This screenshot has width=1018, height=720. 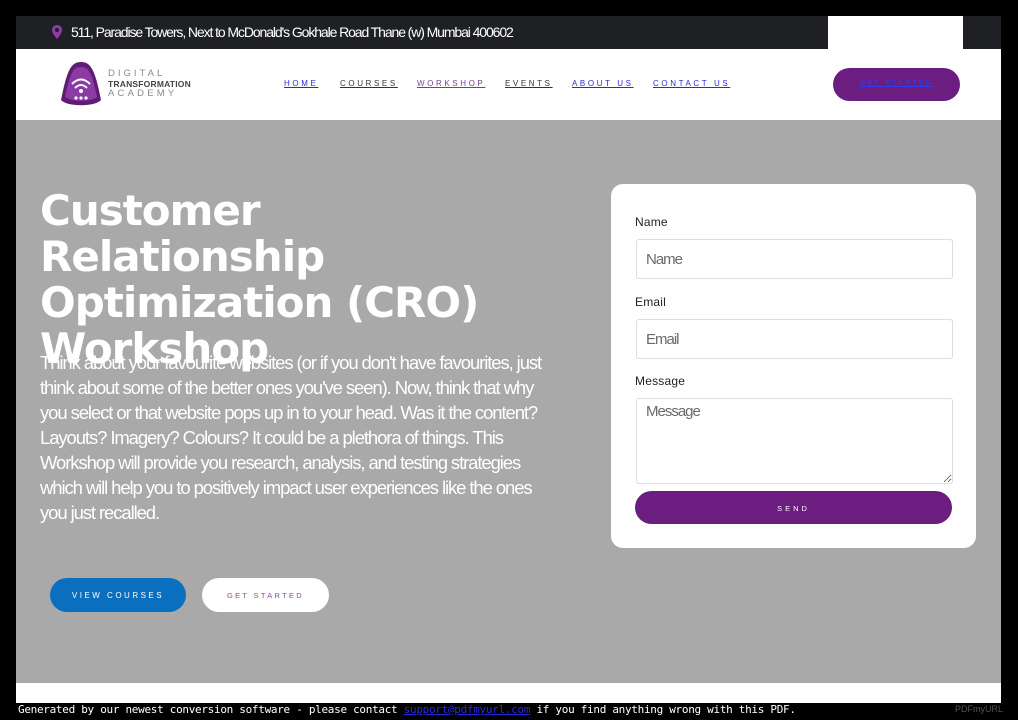 I want to click on get-started-header-button: GET STARTED, so click(x=896, y=84).